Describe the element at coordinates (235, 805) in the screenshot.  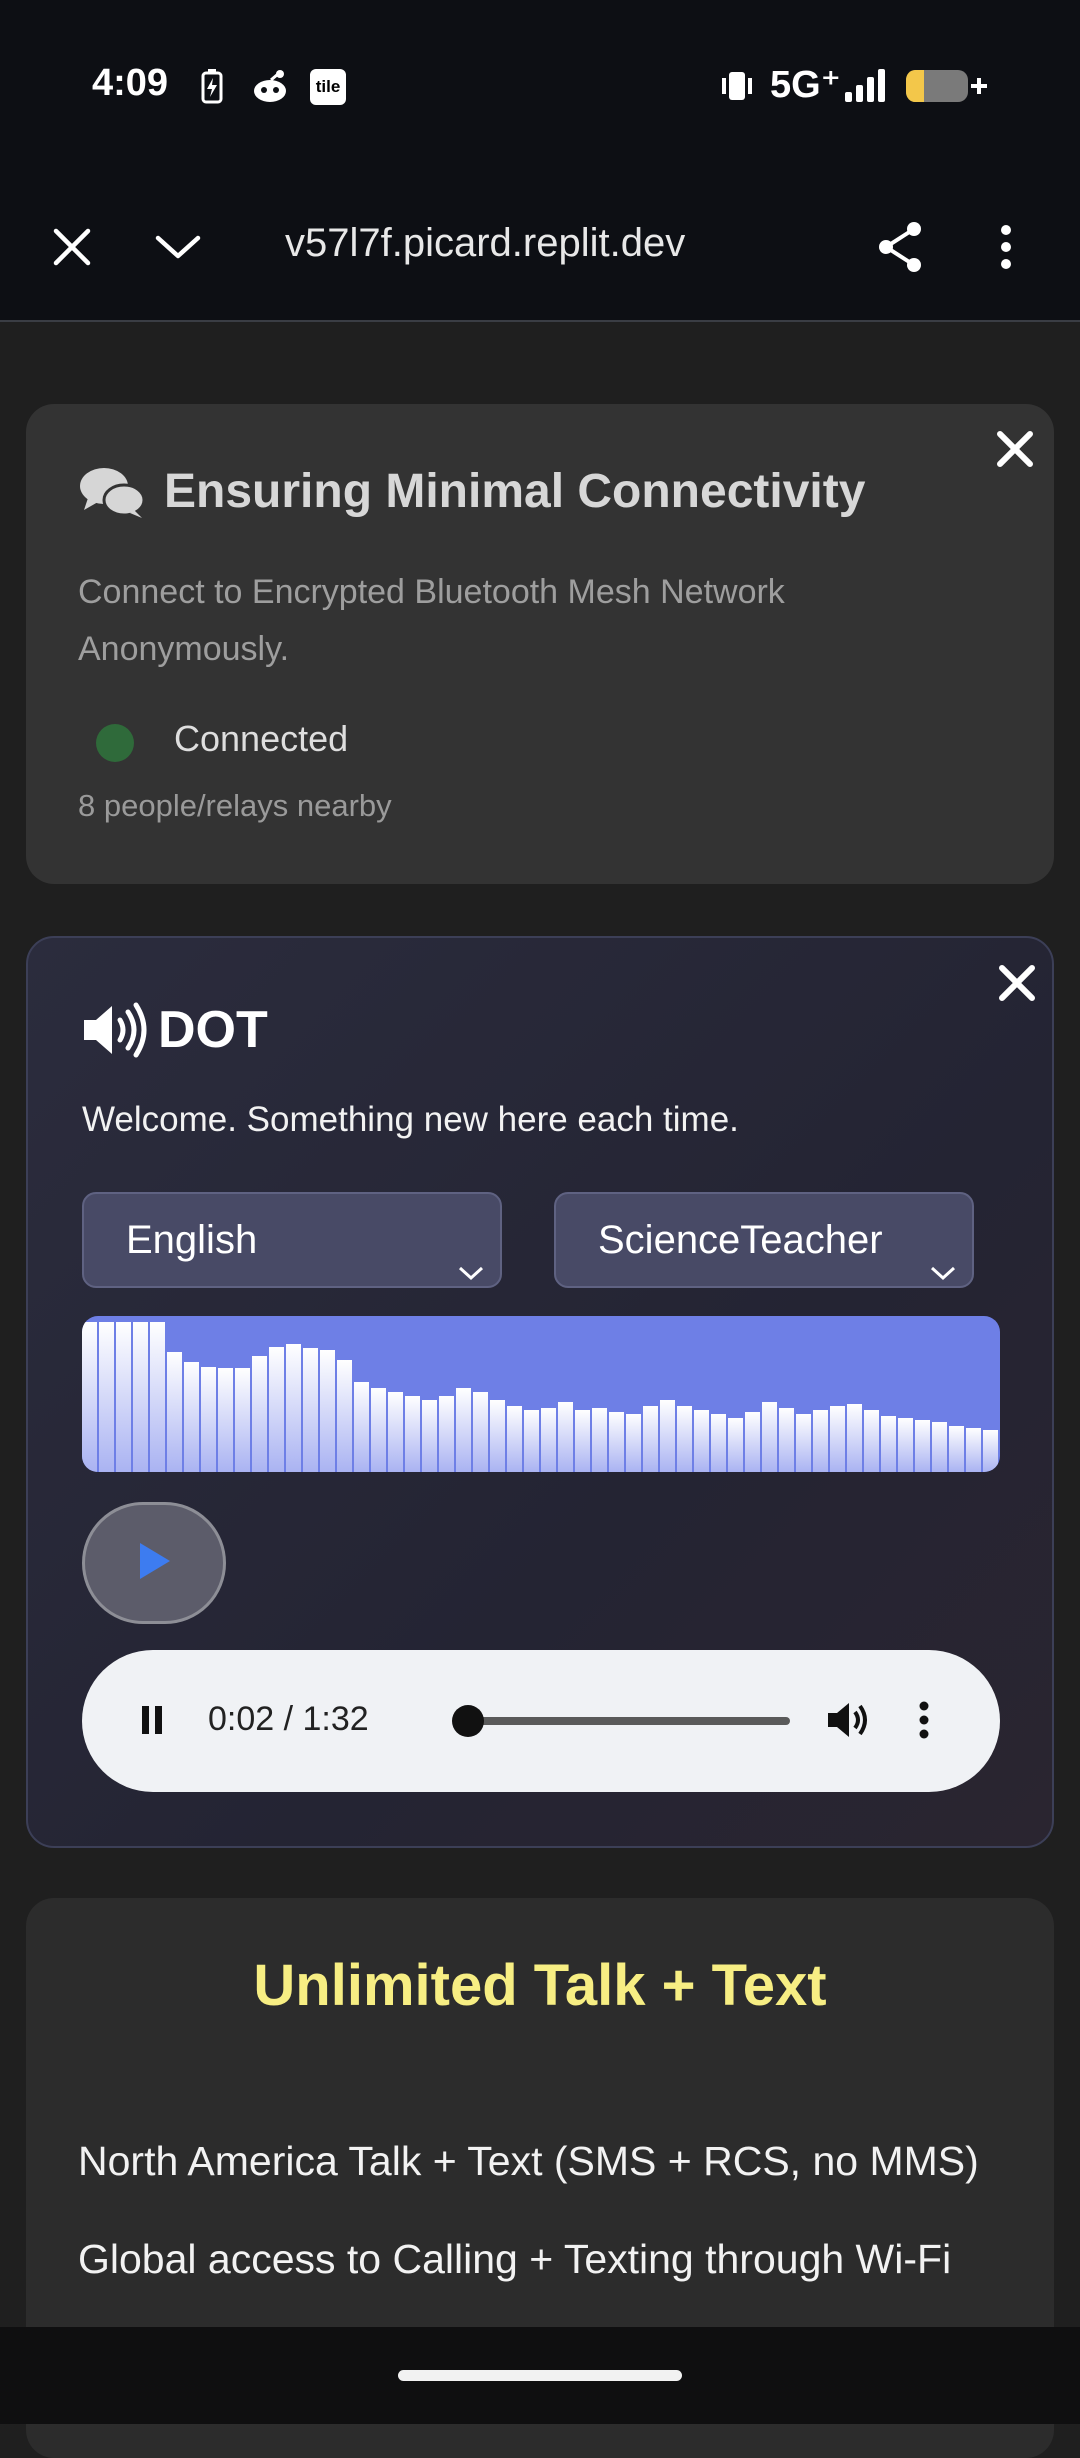
I see `nearby-count: 8 people/relays nearby` at that location.